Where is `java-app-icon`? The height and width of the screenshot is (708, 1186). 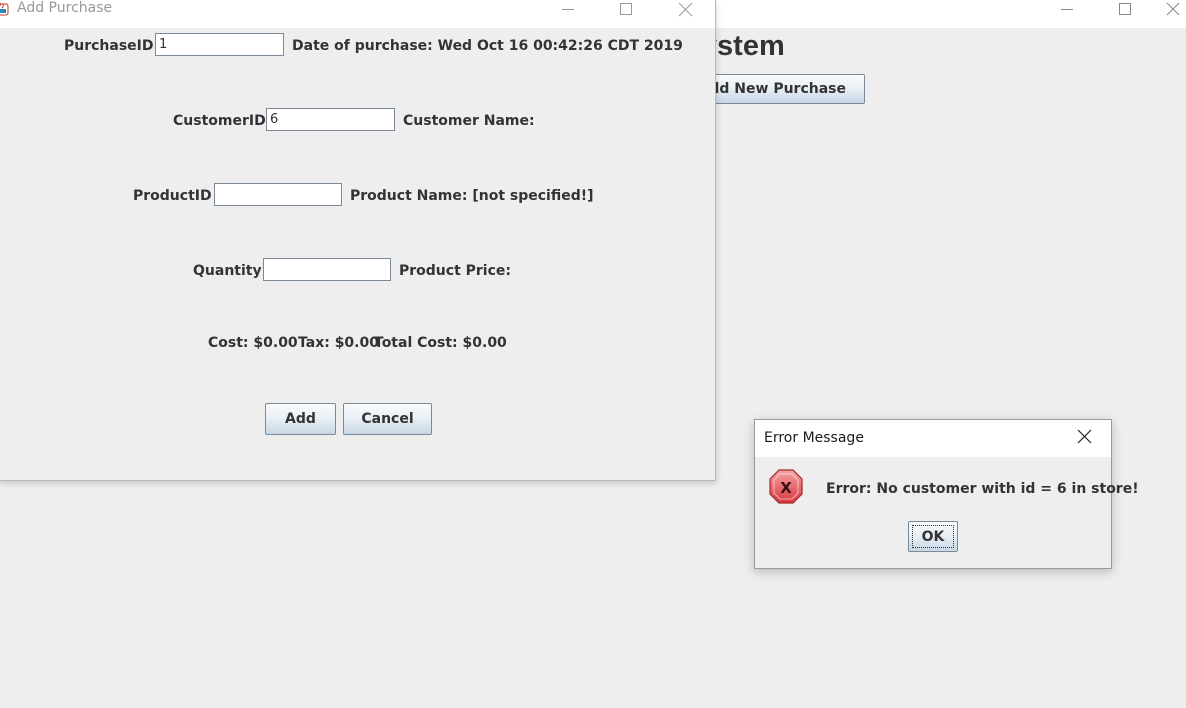
java-app-icon is located at coordinates (4, 9).